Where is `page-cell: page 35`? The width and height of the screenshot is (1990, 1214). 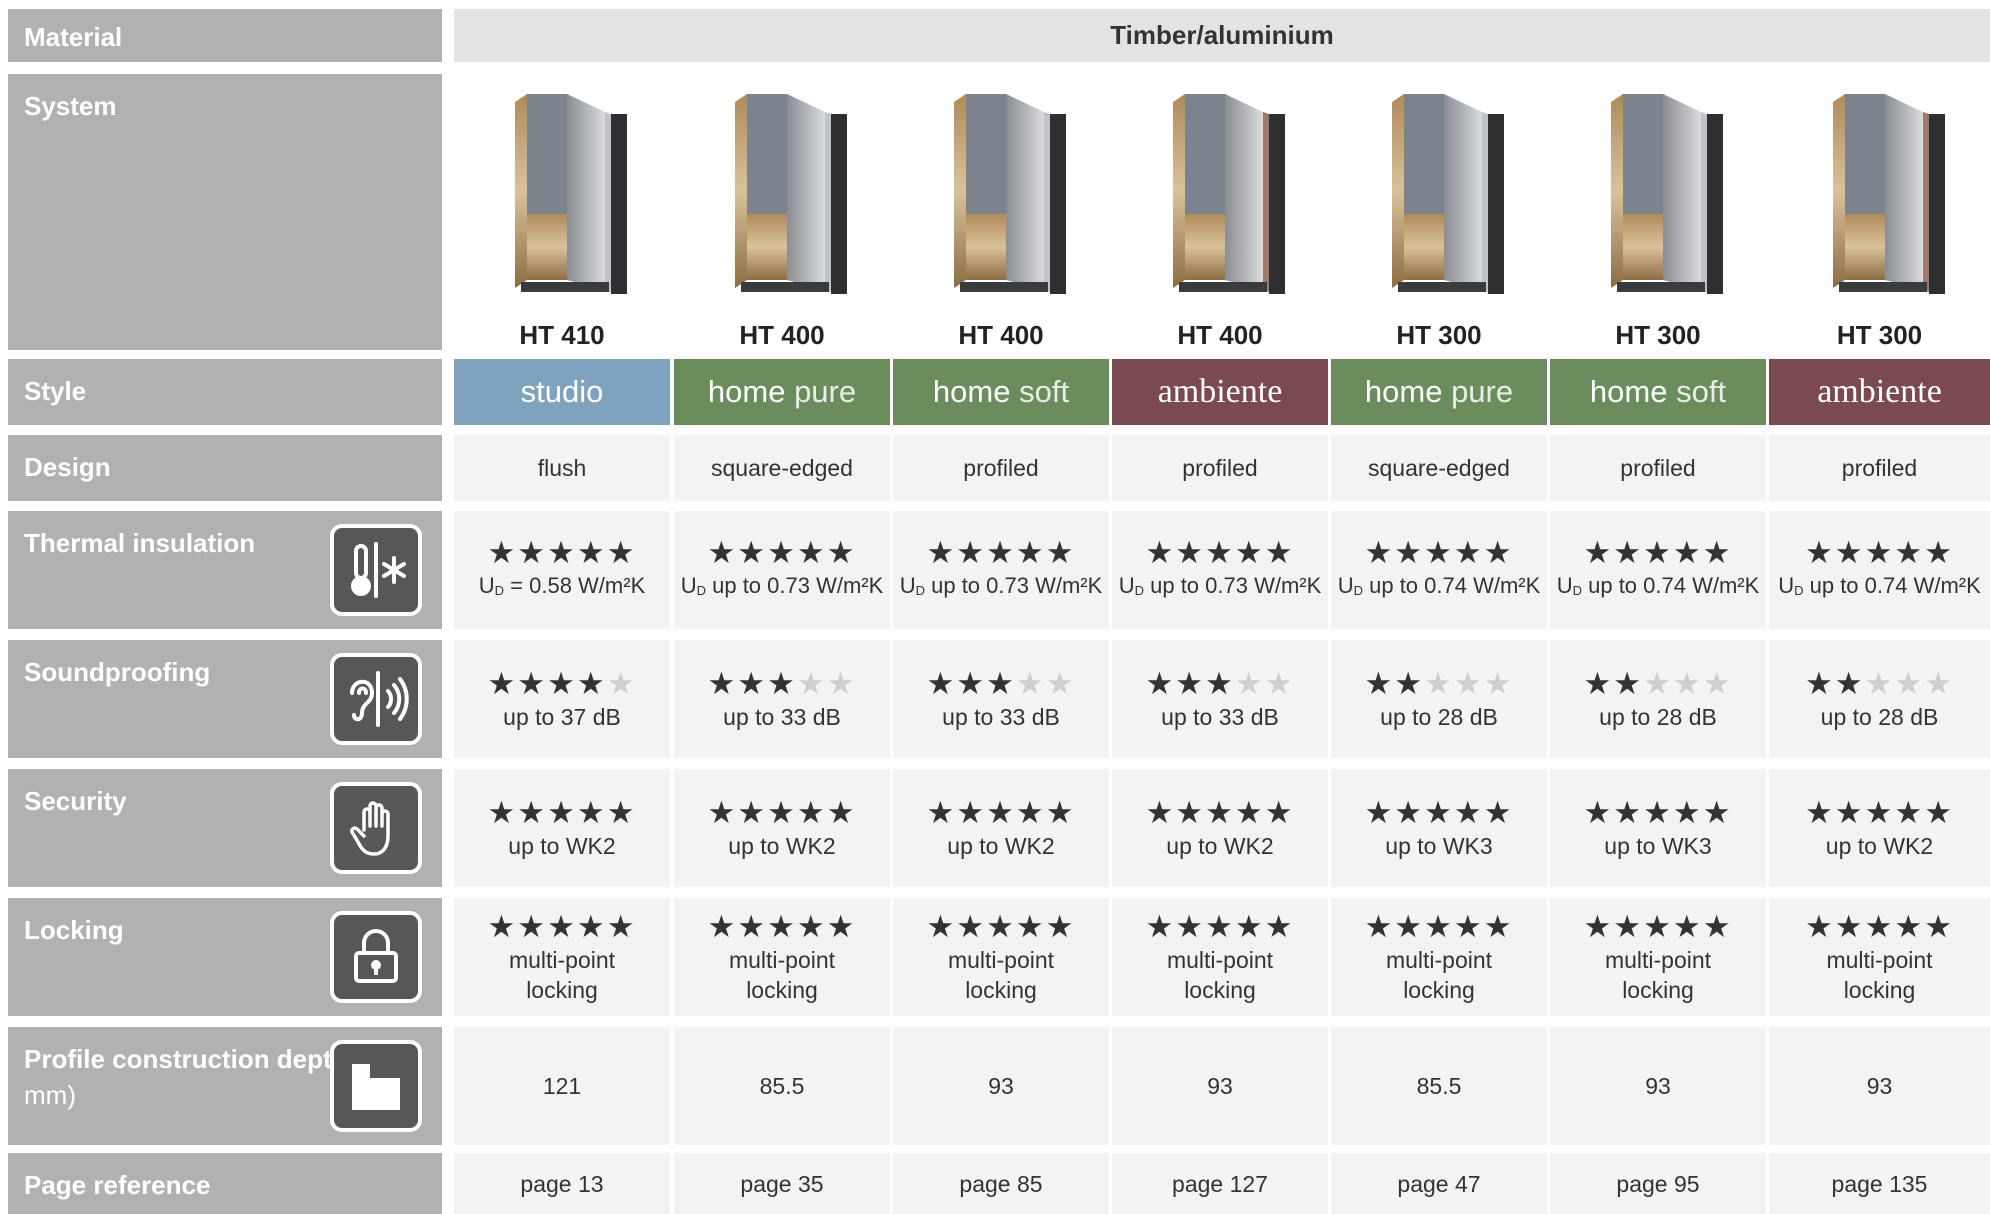
page-cell: page 35 is located at coordinates (782, 1183).